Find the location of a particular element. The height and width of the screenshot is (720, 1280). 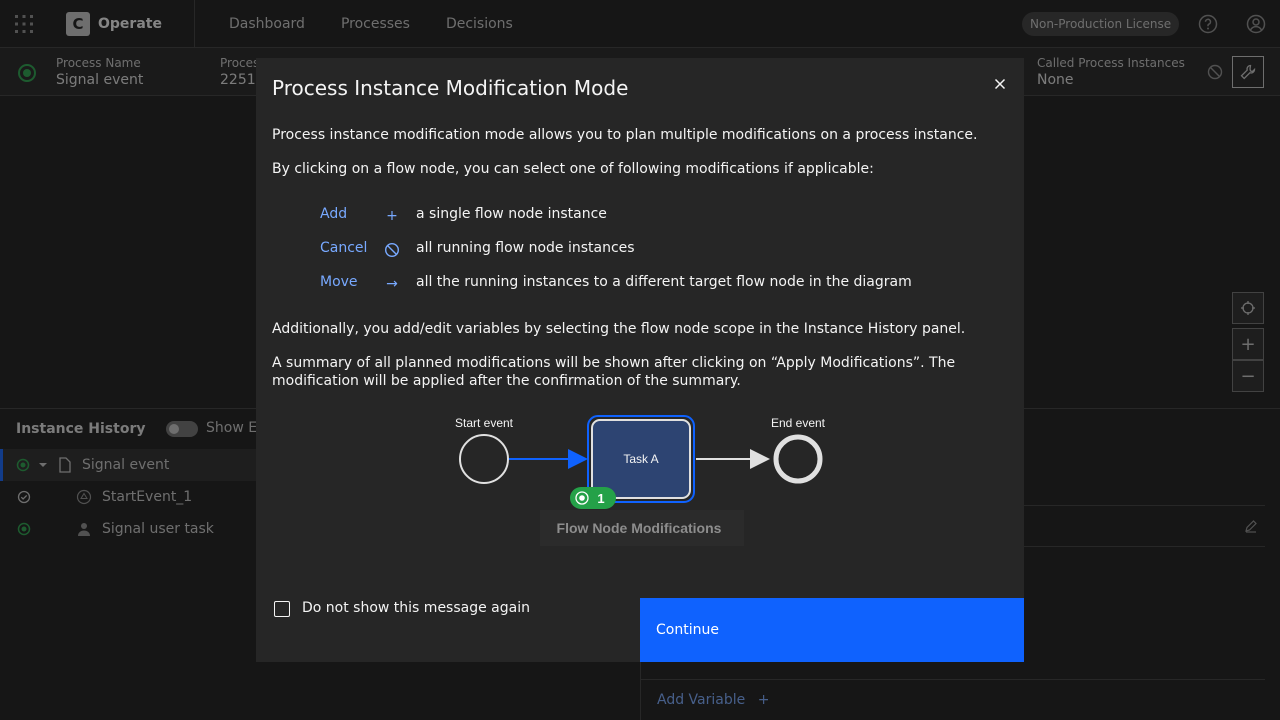

move-label: Move is located at coordinates (339, 282).